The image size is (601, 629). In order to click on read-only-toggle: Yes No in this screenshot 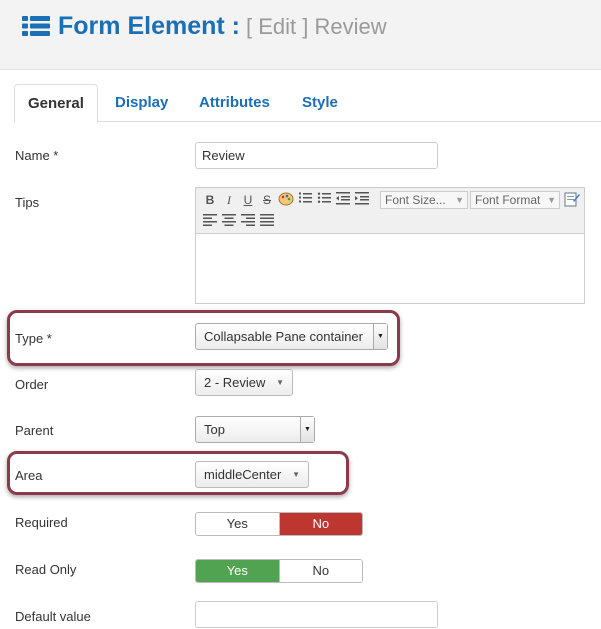, I will do `click(279, 571)`.